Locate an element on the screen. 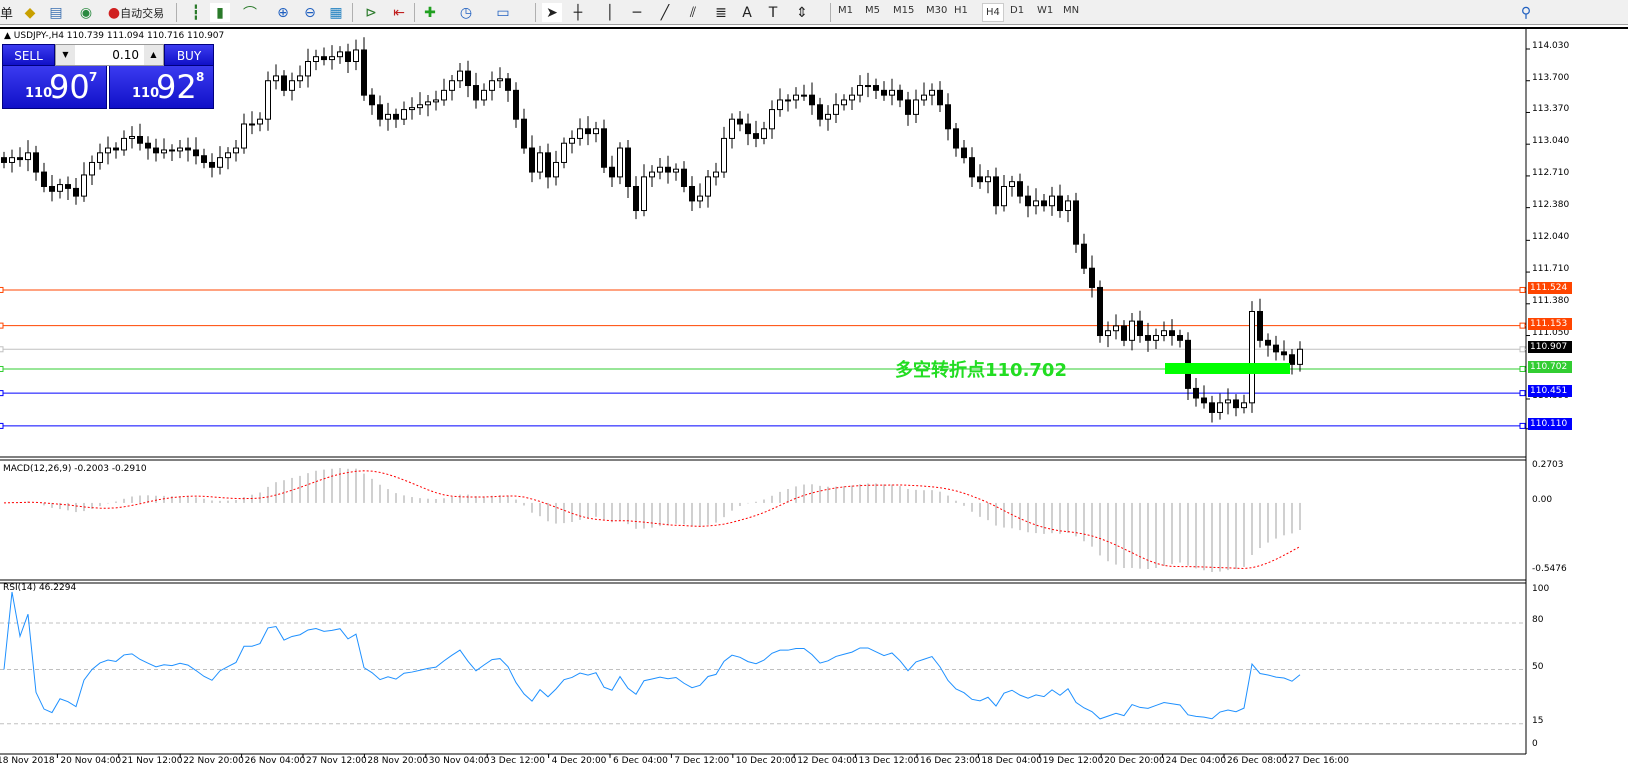  lot-increase-icon: ▲ is located at coordinates (153, 55).